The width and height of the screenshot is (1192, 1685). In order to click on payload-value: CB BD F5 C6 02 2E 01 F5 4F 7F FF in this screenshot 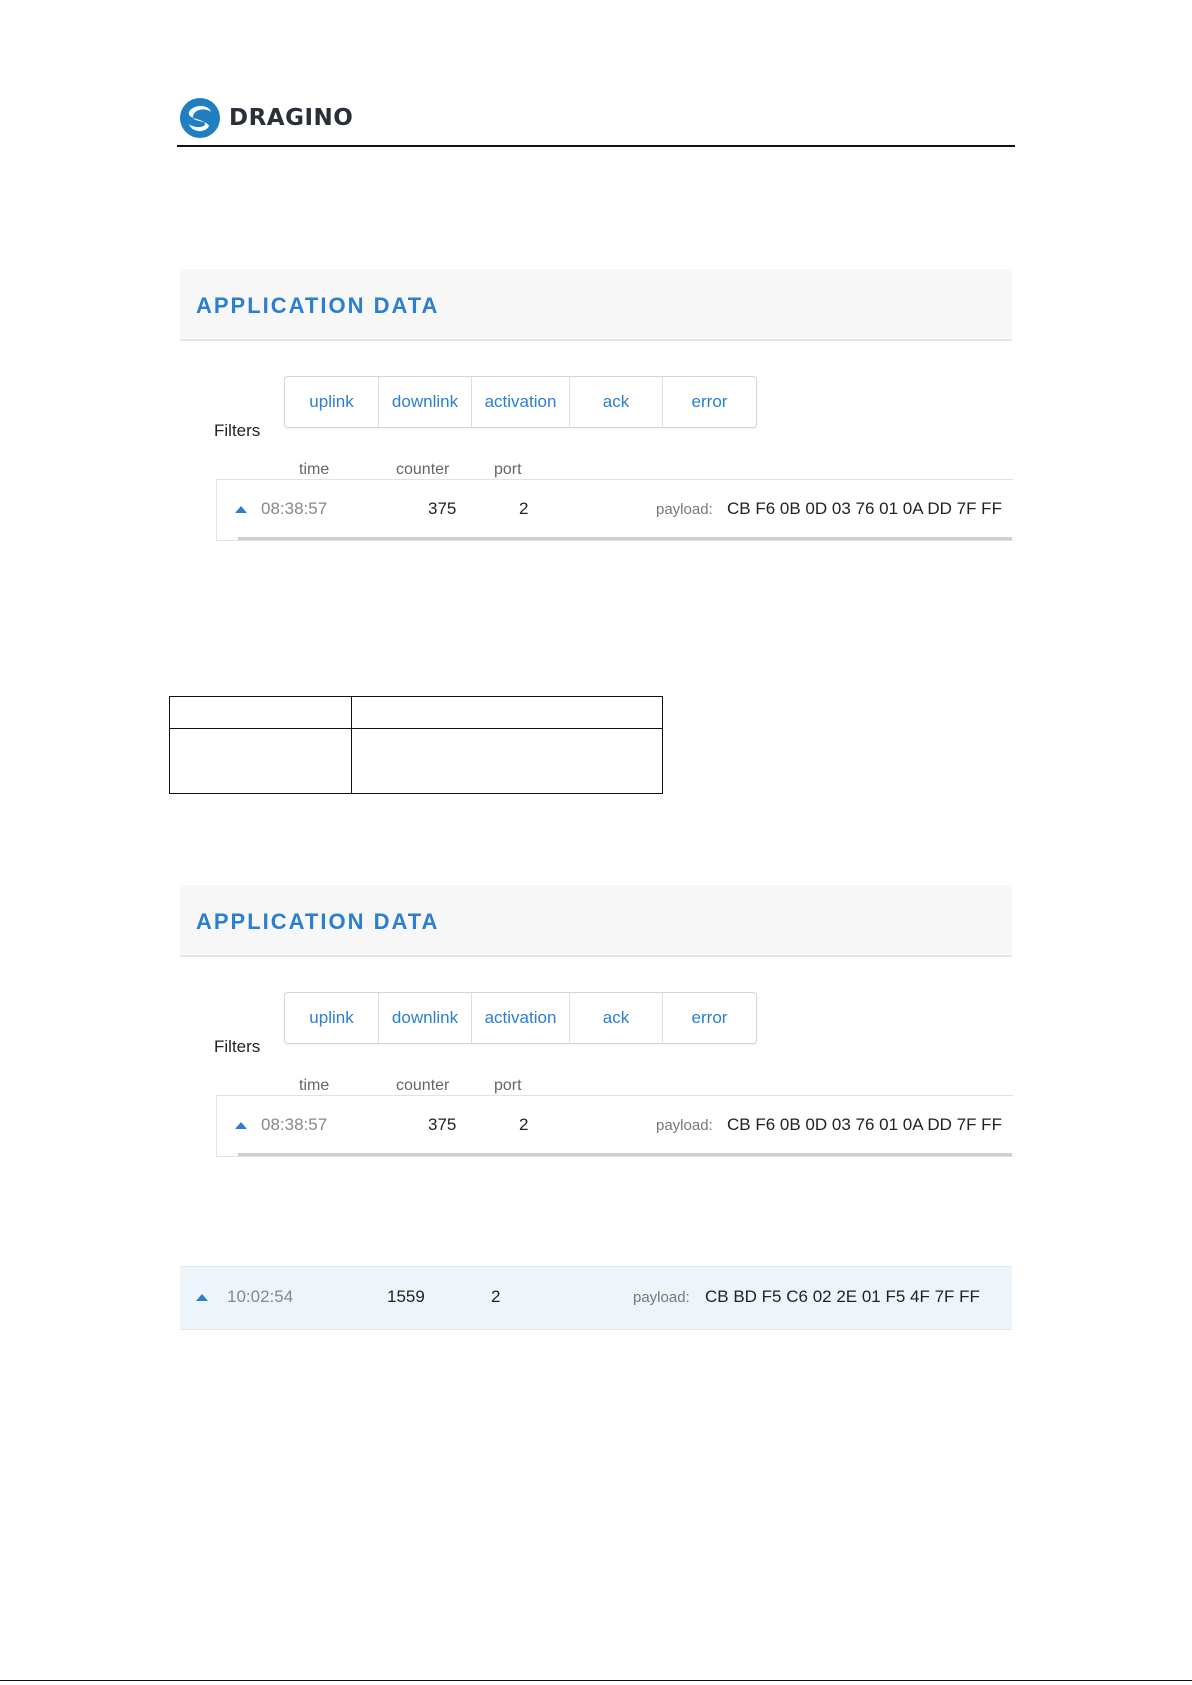, I will do `click(842, 1296)`.